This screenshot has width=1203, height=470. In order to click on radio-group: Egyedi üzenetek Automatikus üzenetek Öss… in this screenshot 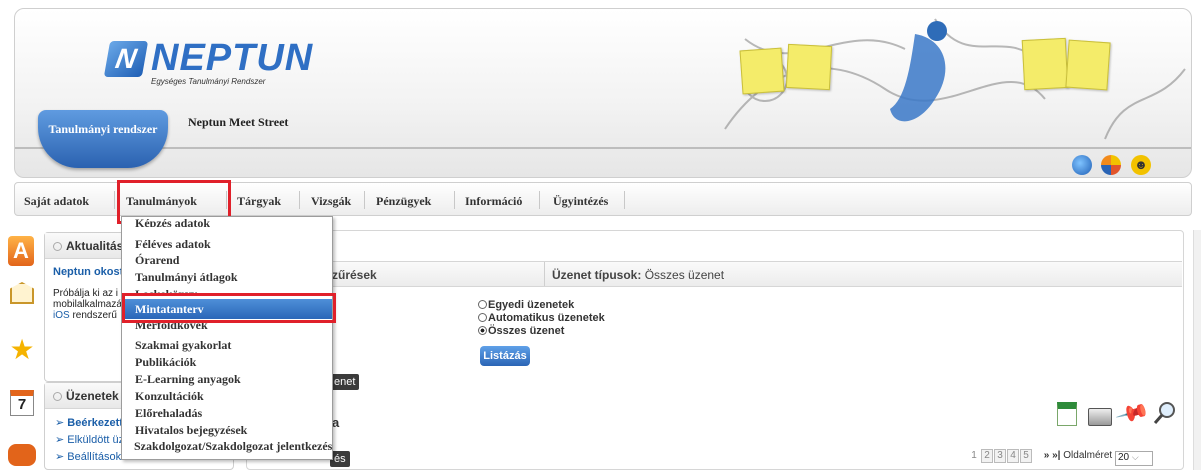, I will do `click(541, 318)`.